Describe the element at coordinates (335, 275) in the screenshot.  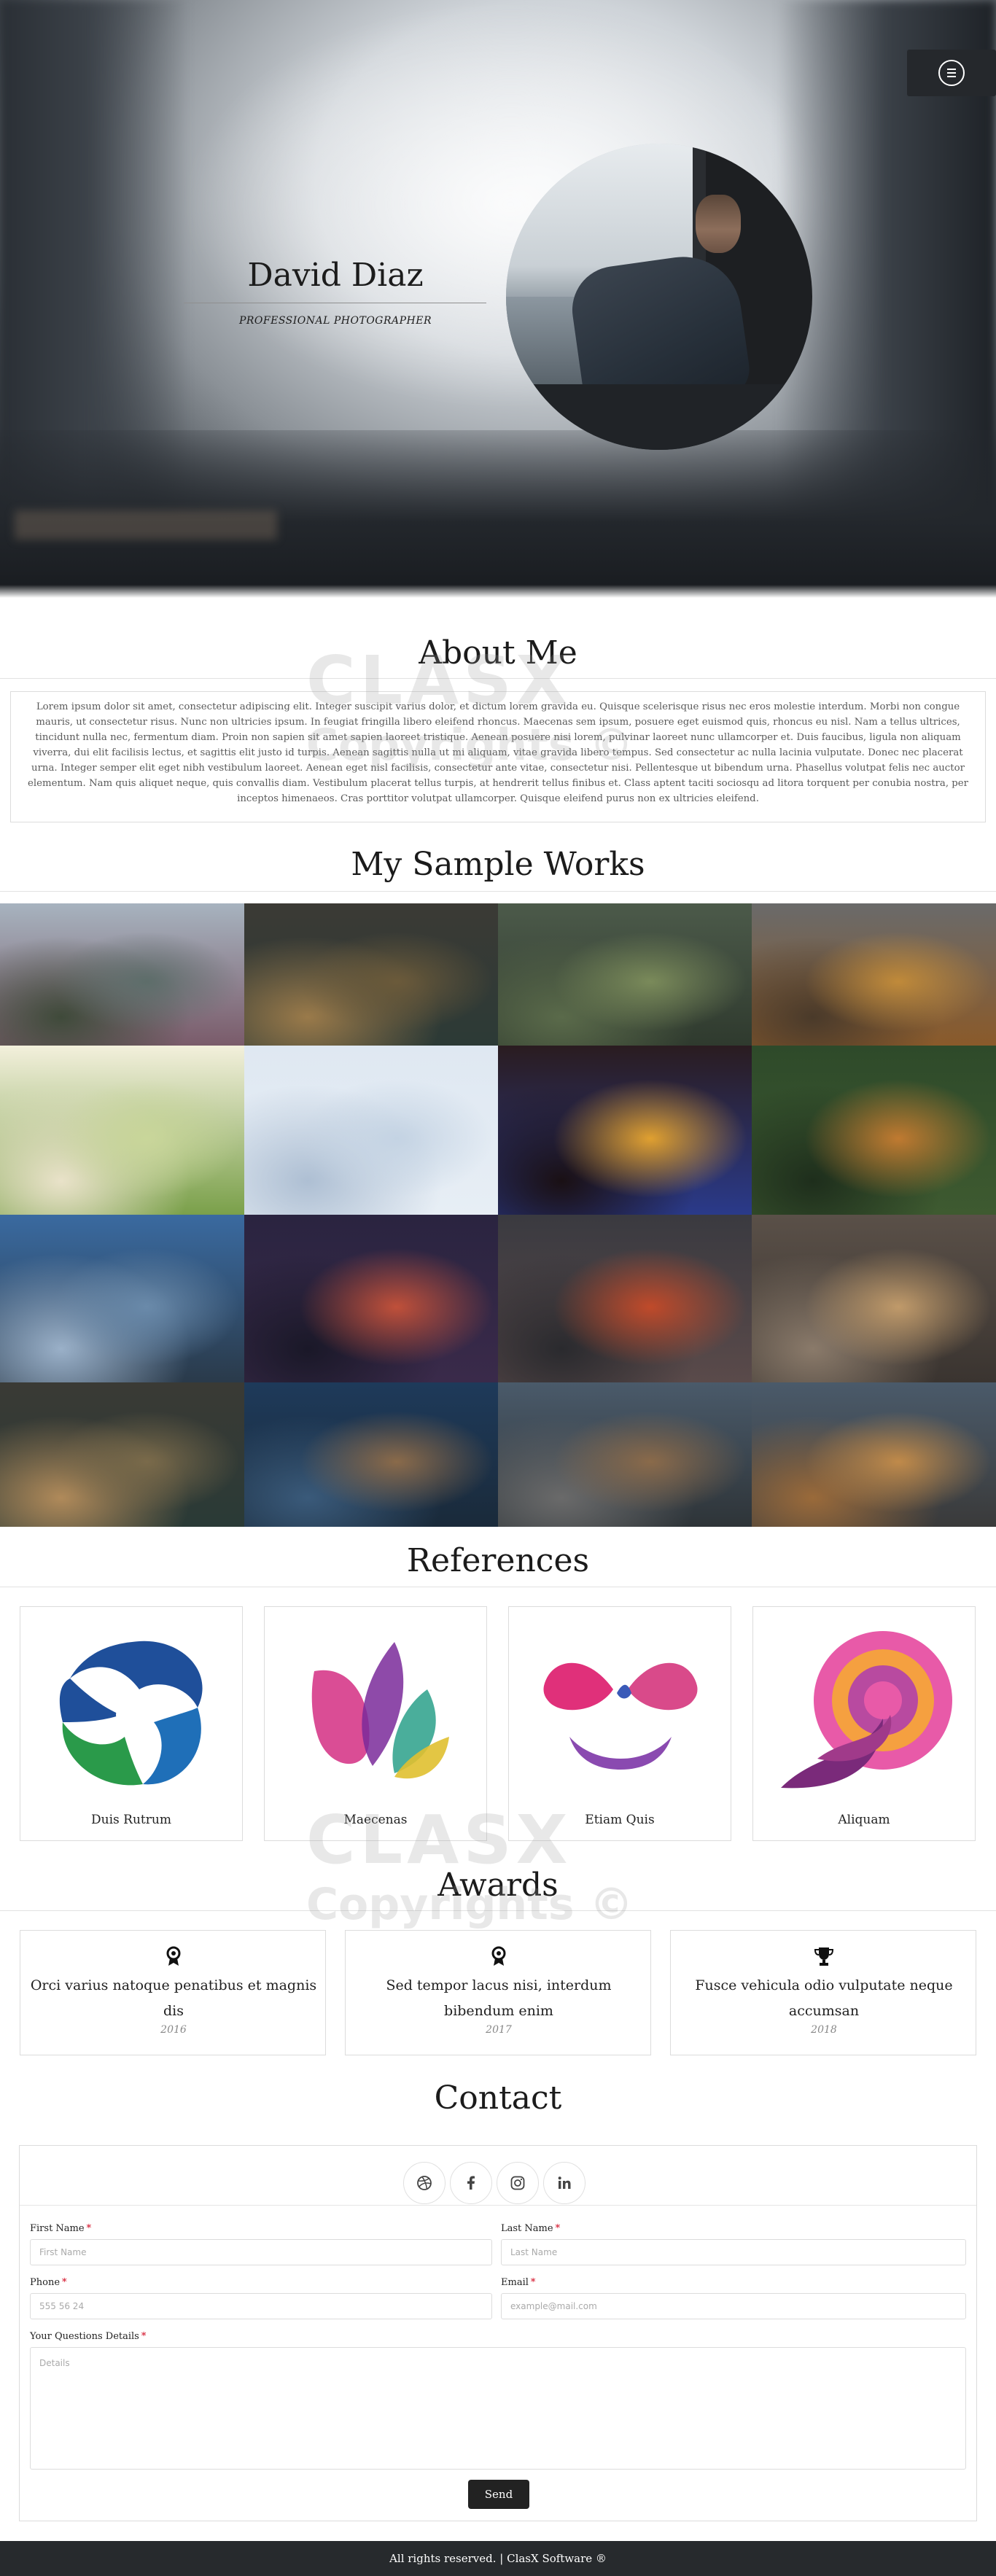
I see `hero-name: David Diaz` at that location.